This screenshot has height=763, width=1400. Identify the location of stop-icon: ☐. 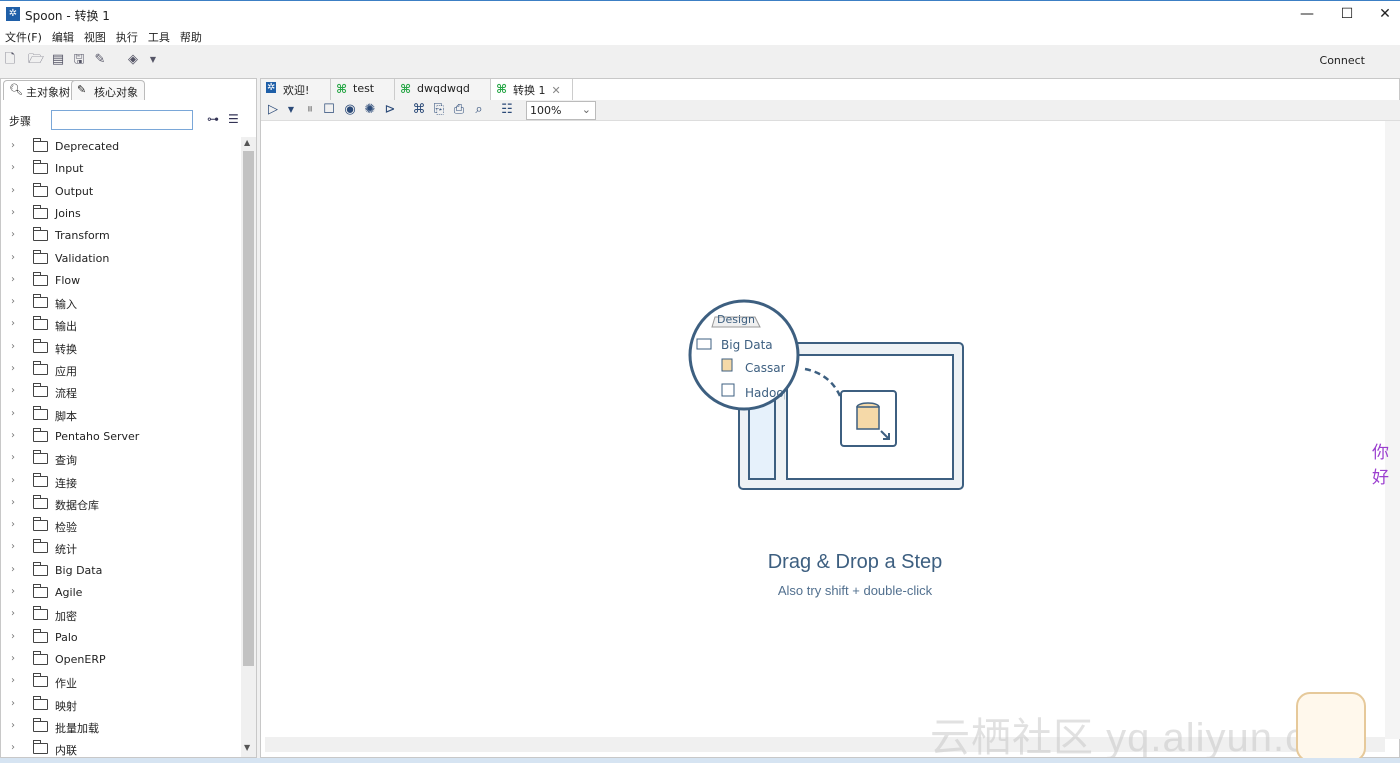
(329, 110).